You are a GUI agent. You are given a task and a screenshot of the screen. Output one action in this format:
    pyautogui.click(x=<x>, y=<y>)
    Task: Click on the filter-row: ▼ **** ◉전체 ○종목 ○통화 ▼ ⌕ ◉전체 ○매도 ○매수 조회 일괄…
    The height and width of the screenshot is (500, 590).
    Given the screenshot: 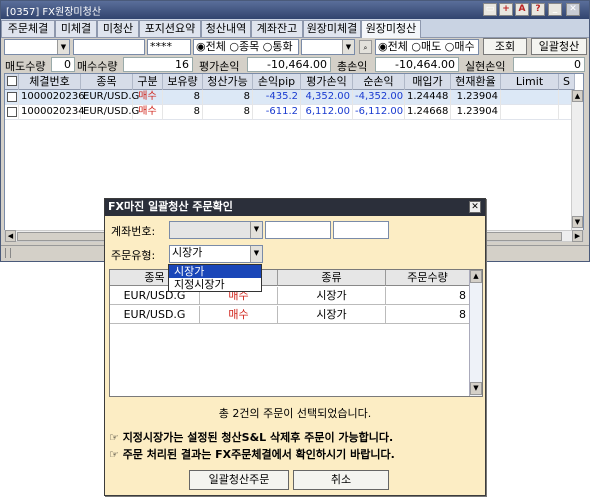 What is the action you would take?
    pyautogui.click(x=295, y=47)
    